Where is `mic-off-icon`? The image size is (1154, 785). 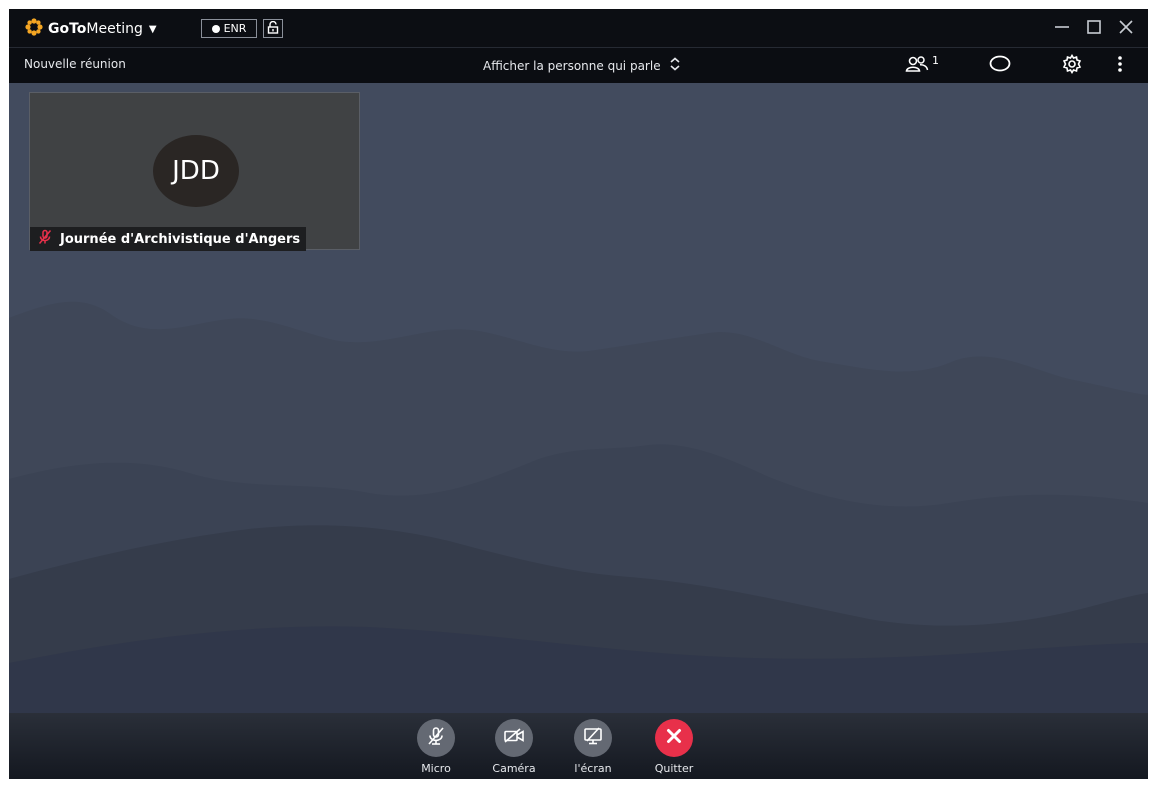
mic-off-icon is located at coordinates (436, 738).